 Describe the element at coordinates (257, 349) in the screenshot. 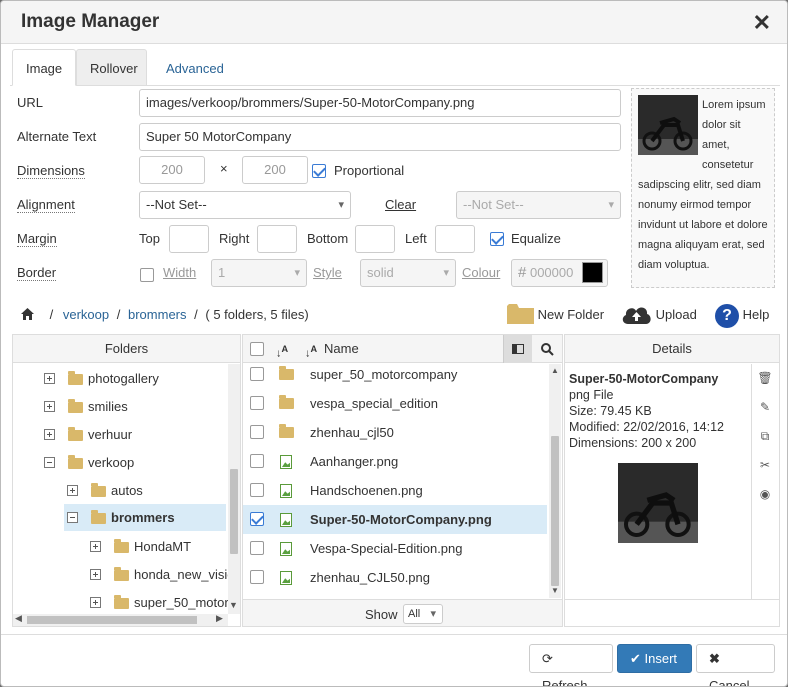

I see `select-all-checkbox` at that location.